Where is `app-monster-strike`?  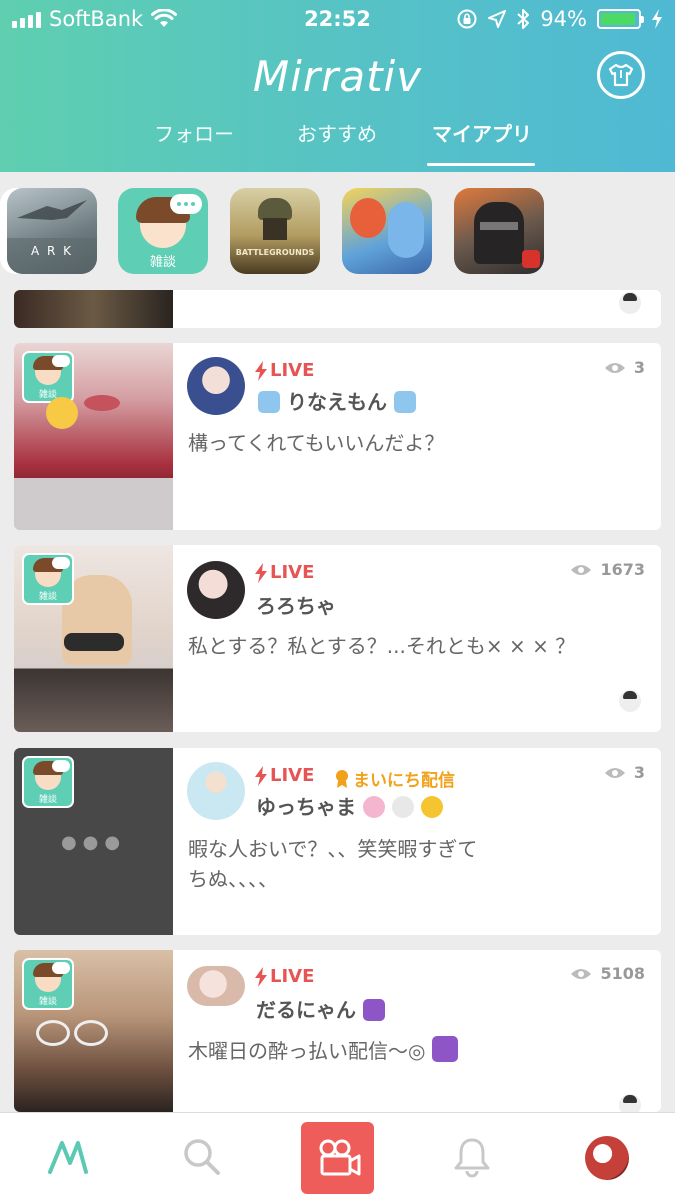 app-monster-strike is located at coordinates (387, 231).